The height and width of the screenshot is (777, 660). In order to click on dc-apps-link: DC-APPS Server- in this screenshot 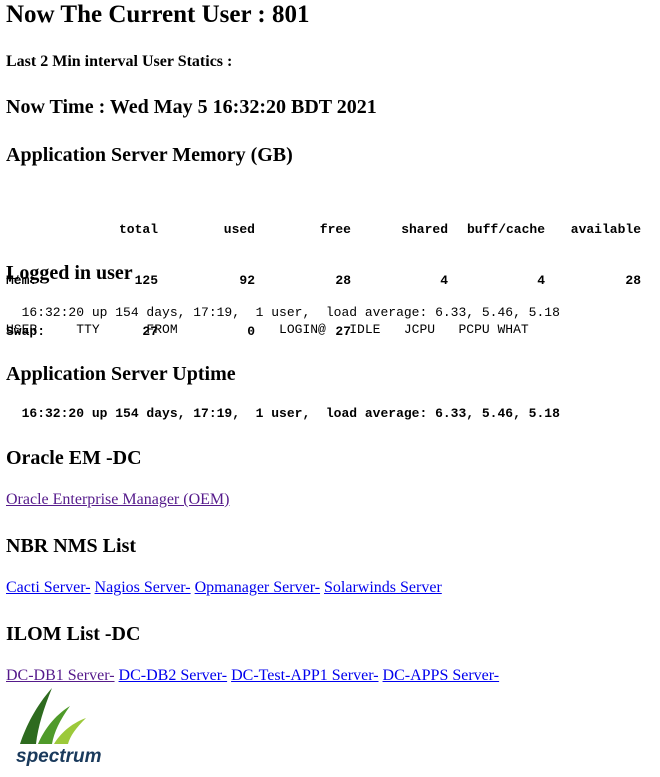, I will do `click(441, 675)`.